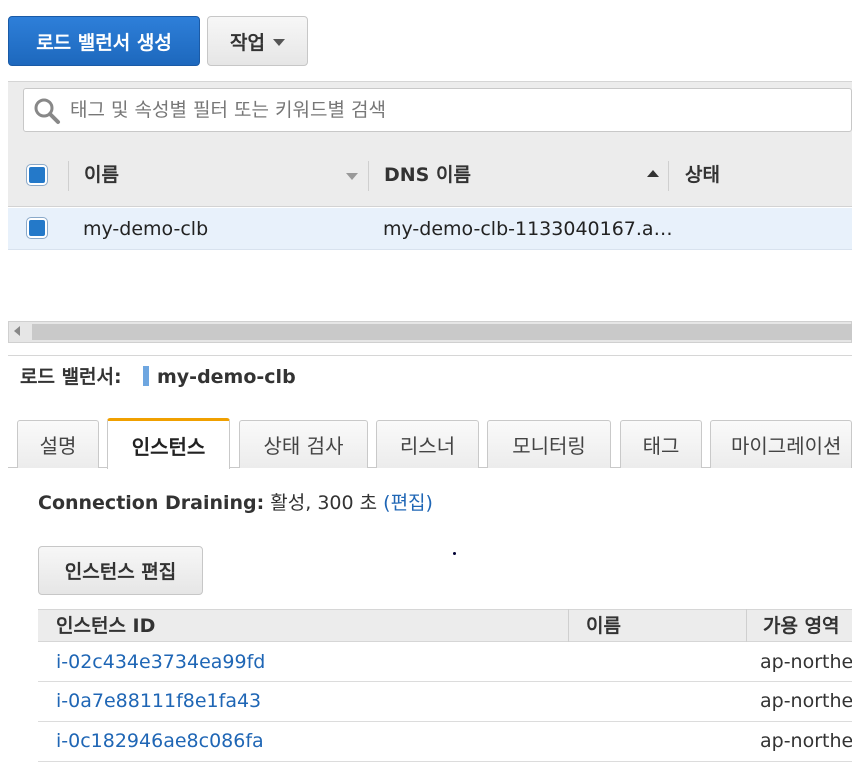 This screenshot has height=781, width=852. Describe the element at coordinates (352, 176) in the screenshot. I see `sort-down-icon` at that location.